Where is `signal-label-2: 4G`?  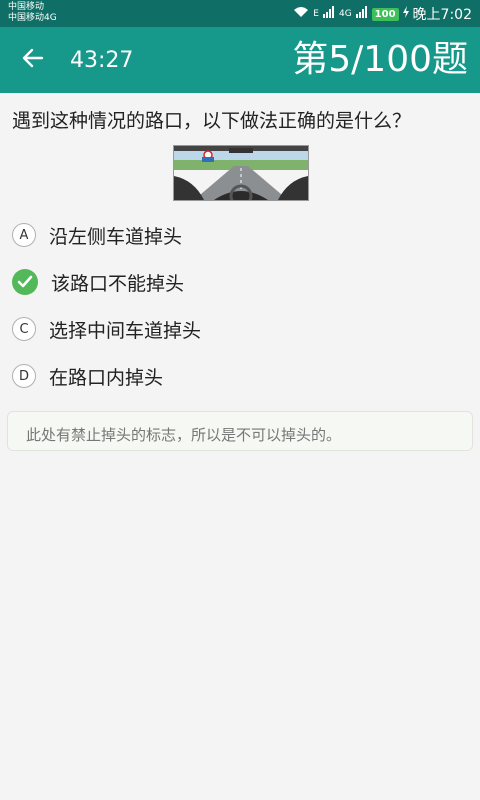 signal-label-2: 4G is located at coordinates (345, 14).